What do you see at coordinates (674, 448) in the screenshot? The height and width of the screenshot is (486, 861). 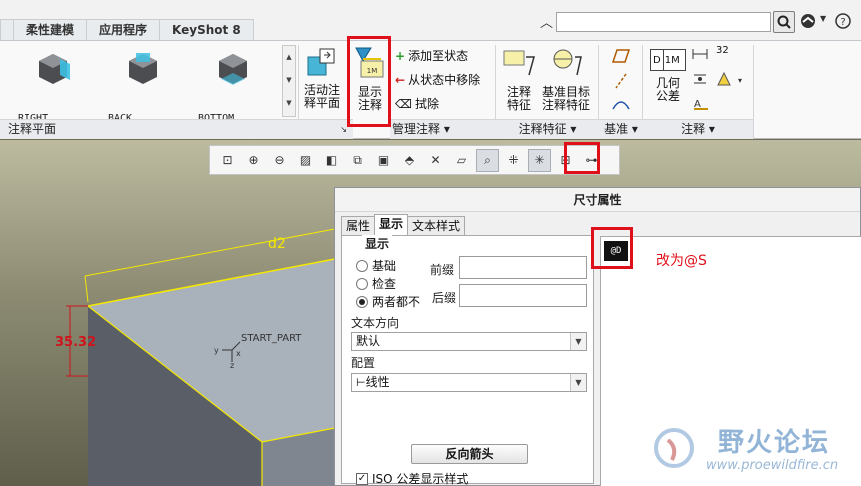 I see `watermark-logo-icon` at bounding box center [674, 448].